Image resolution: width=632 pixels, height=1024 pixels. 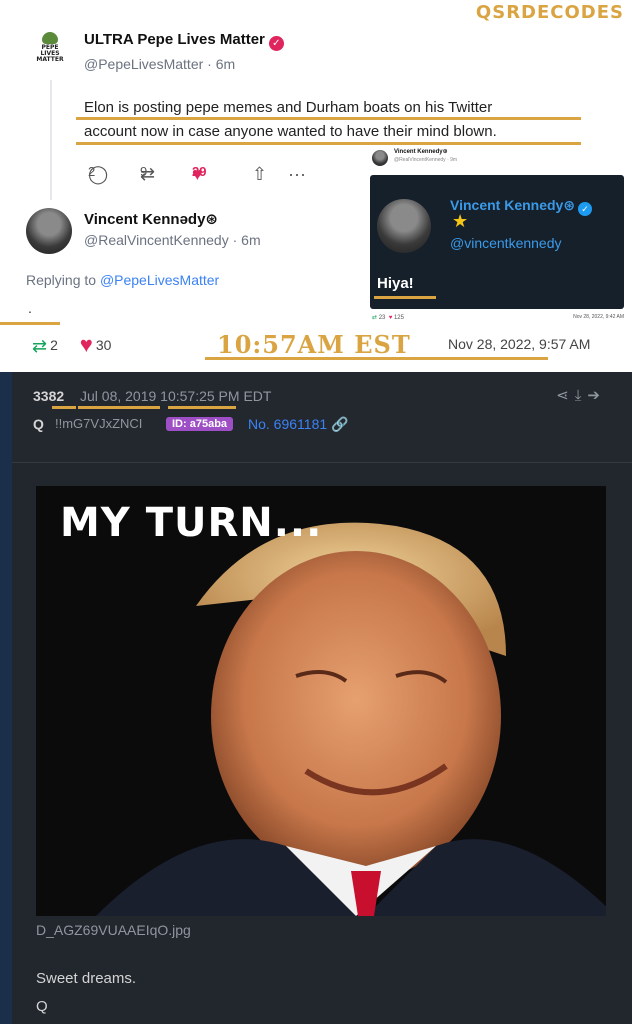 I want to click on tweet-author-handle: @RealVincentKennedy · 6m, so click(x=172, y=240).